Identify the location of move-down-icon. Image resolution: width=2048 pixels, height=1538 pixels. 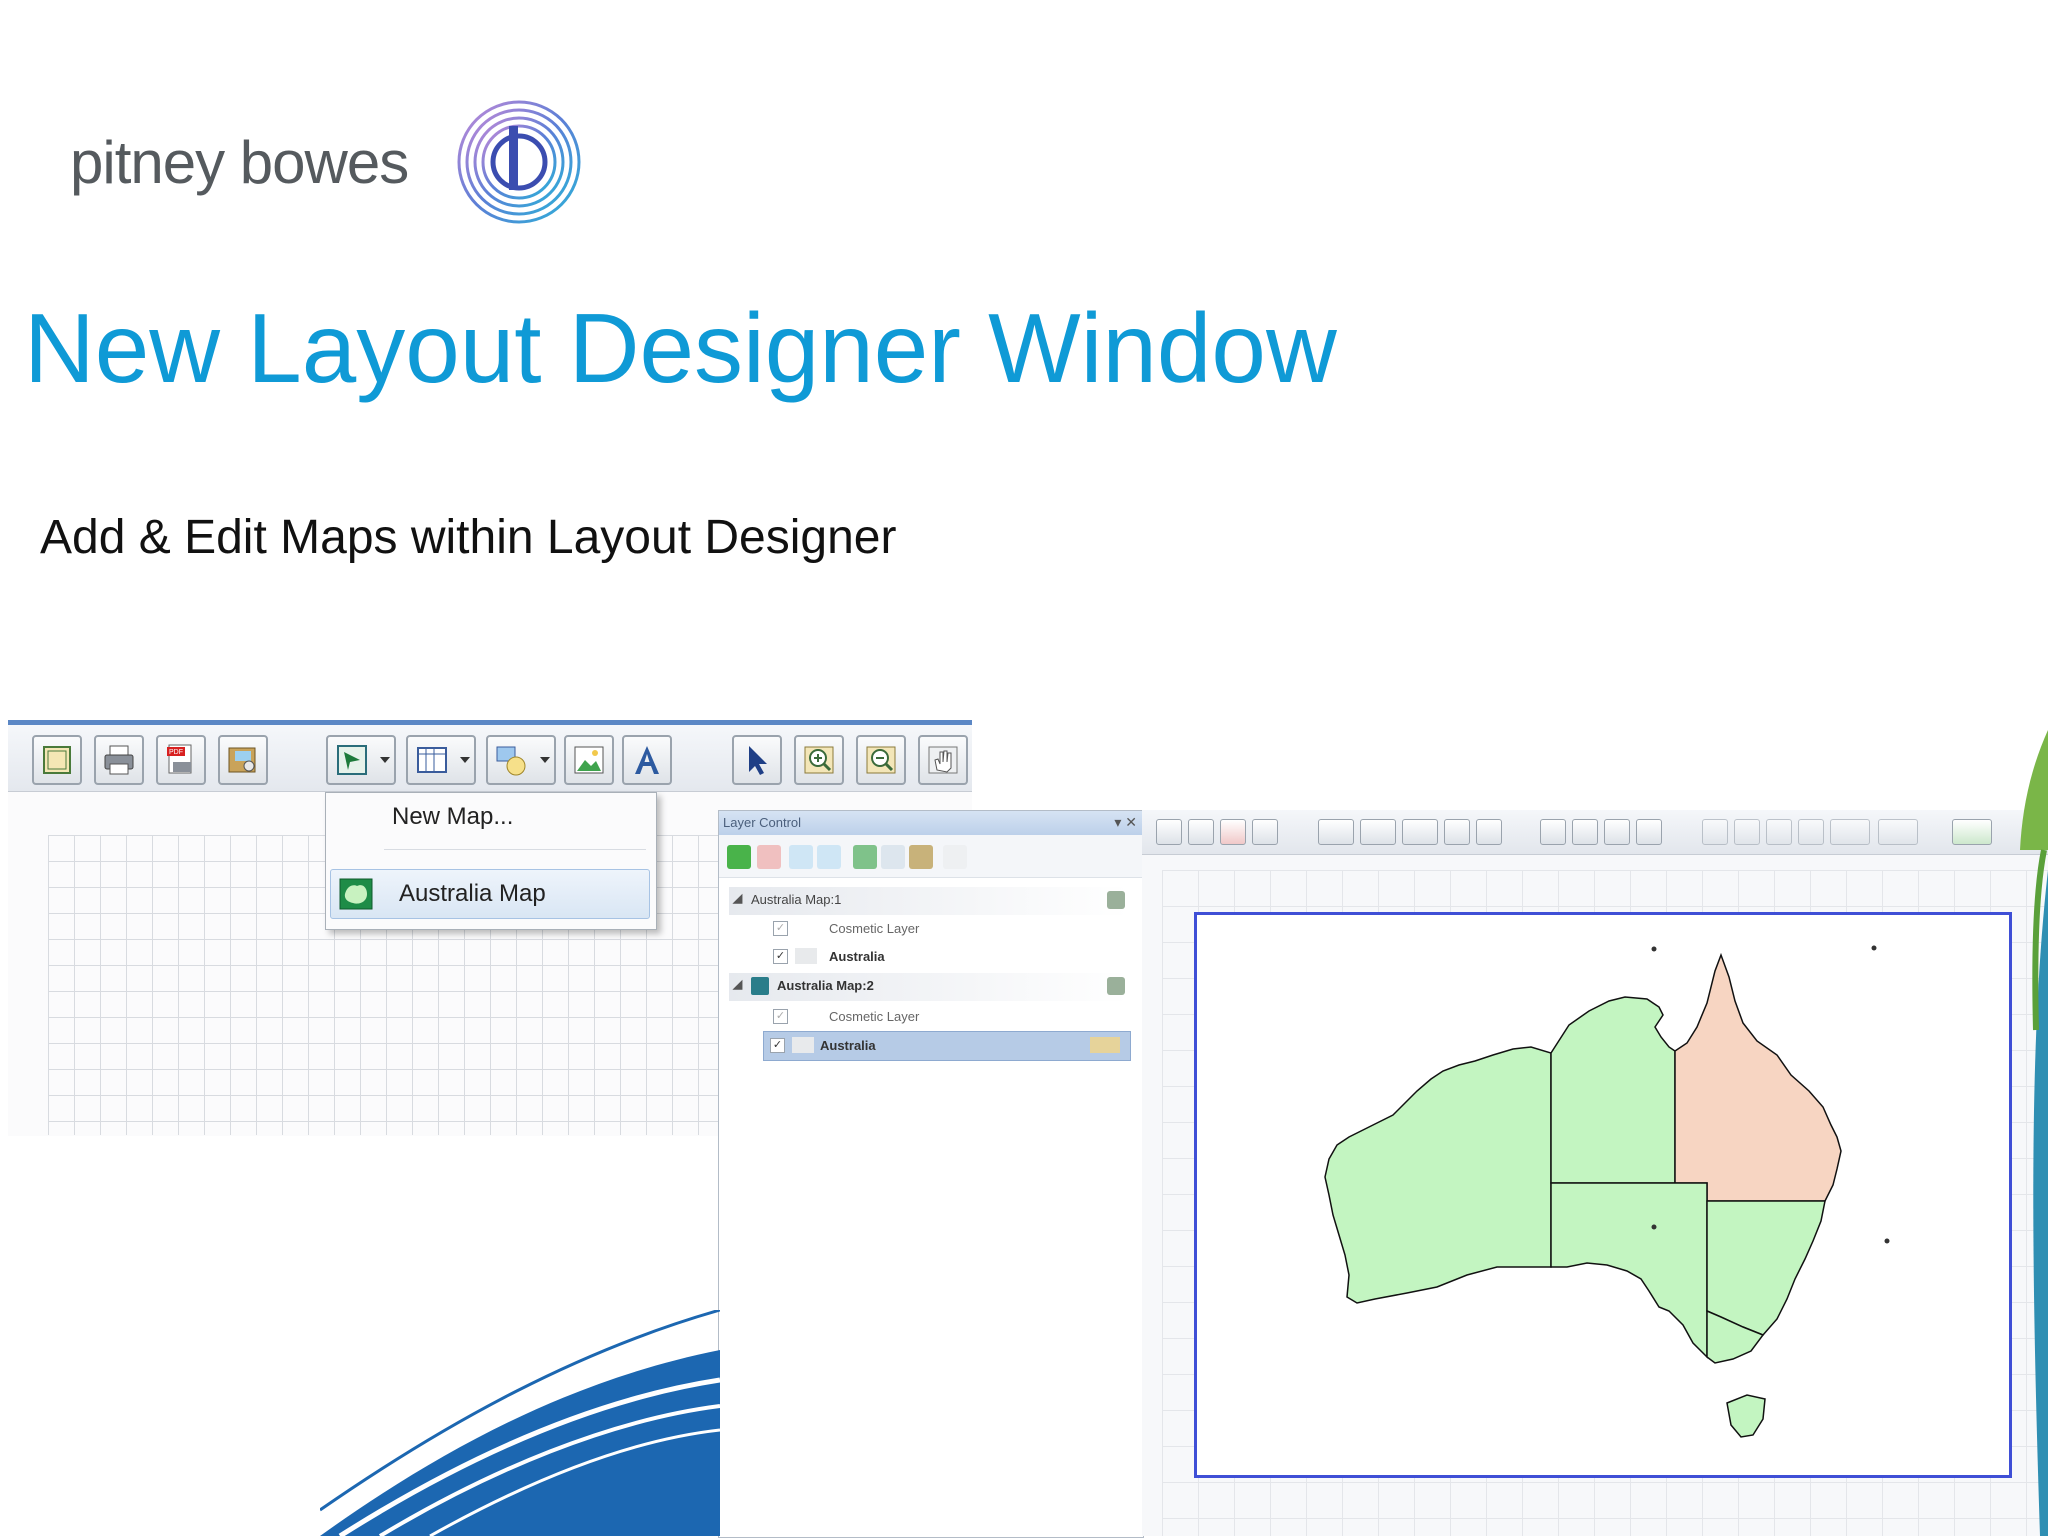
(829, 857).